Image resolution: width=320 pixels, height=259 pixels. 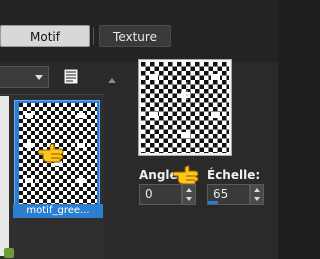 I want to click on scroll-up-arrow-icon, so click(x=112, y=80).